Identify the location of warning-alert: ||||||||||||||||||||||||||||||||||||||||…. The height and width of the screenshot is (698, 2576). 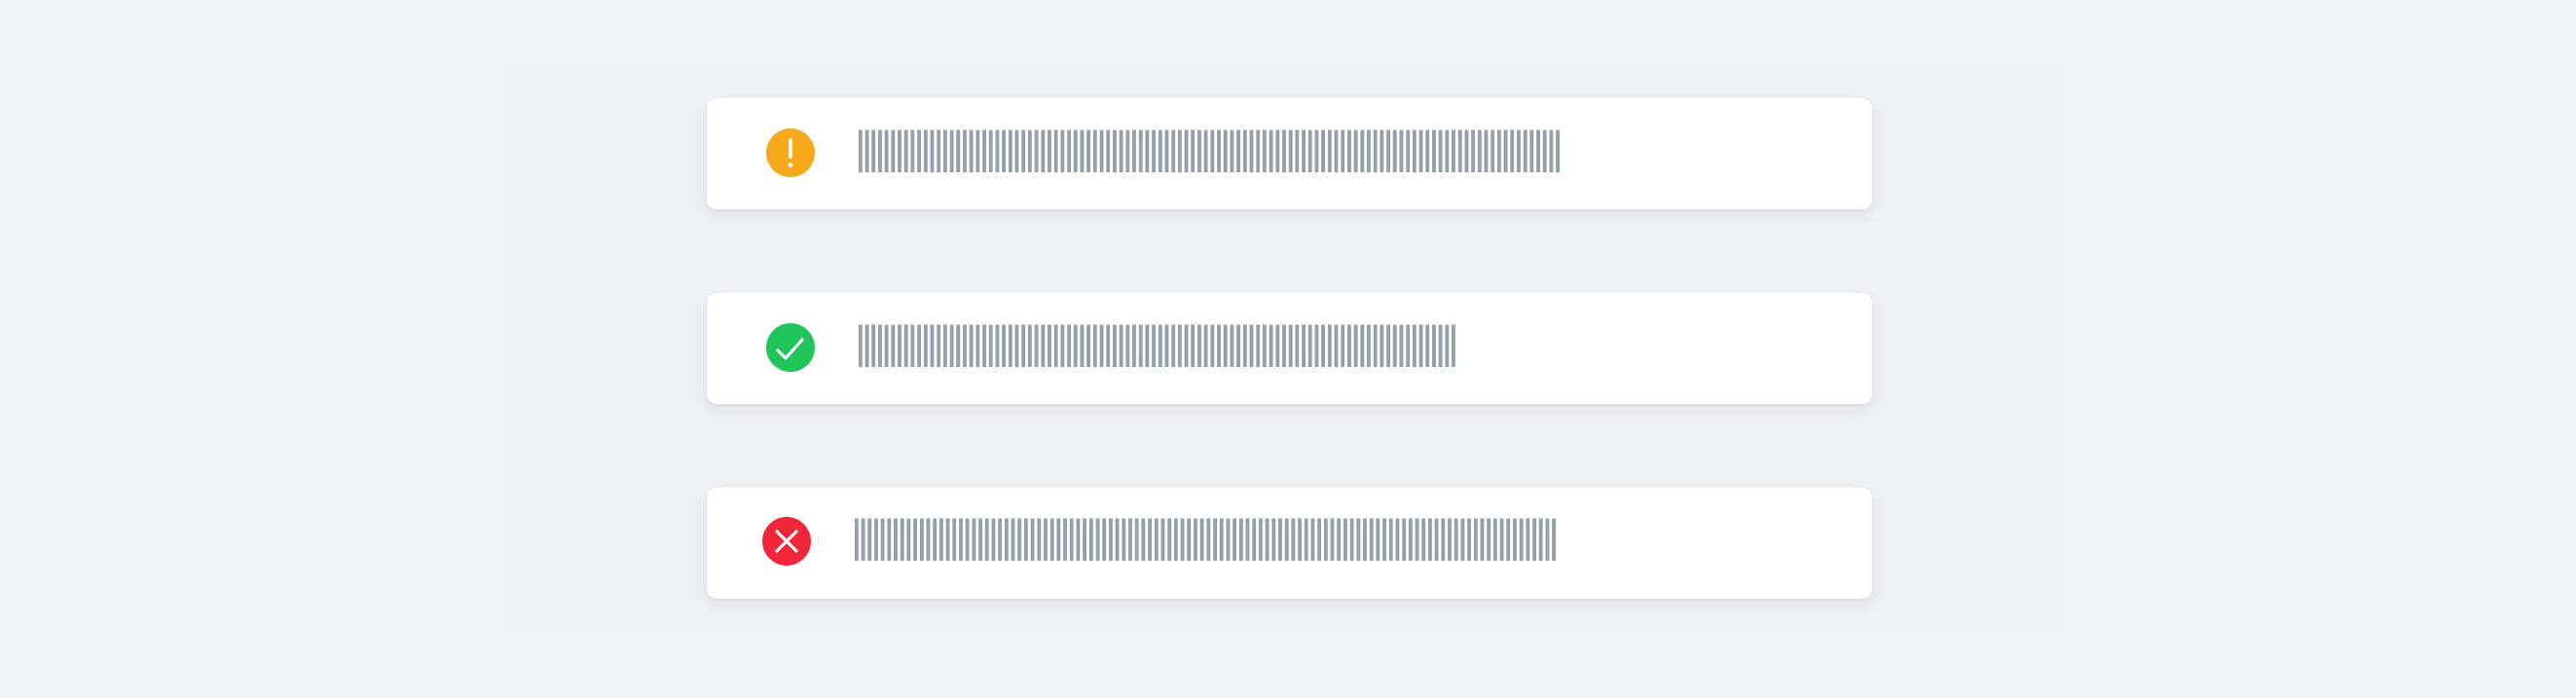
(1289, 153).